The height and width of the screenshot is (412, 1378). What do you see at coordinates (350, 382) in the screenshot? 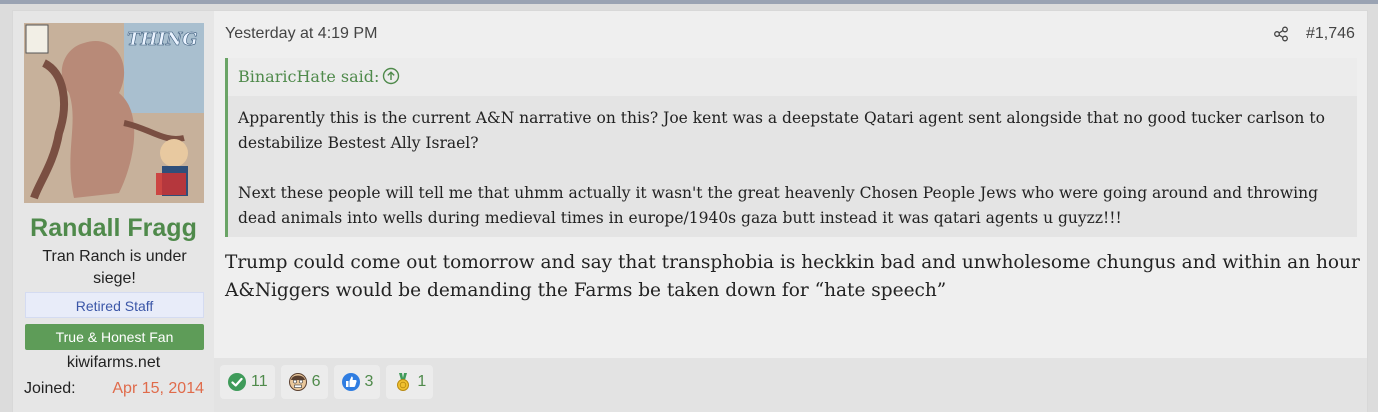
I see `thumbs-up-icon` at bounding box center [350, 382].